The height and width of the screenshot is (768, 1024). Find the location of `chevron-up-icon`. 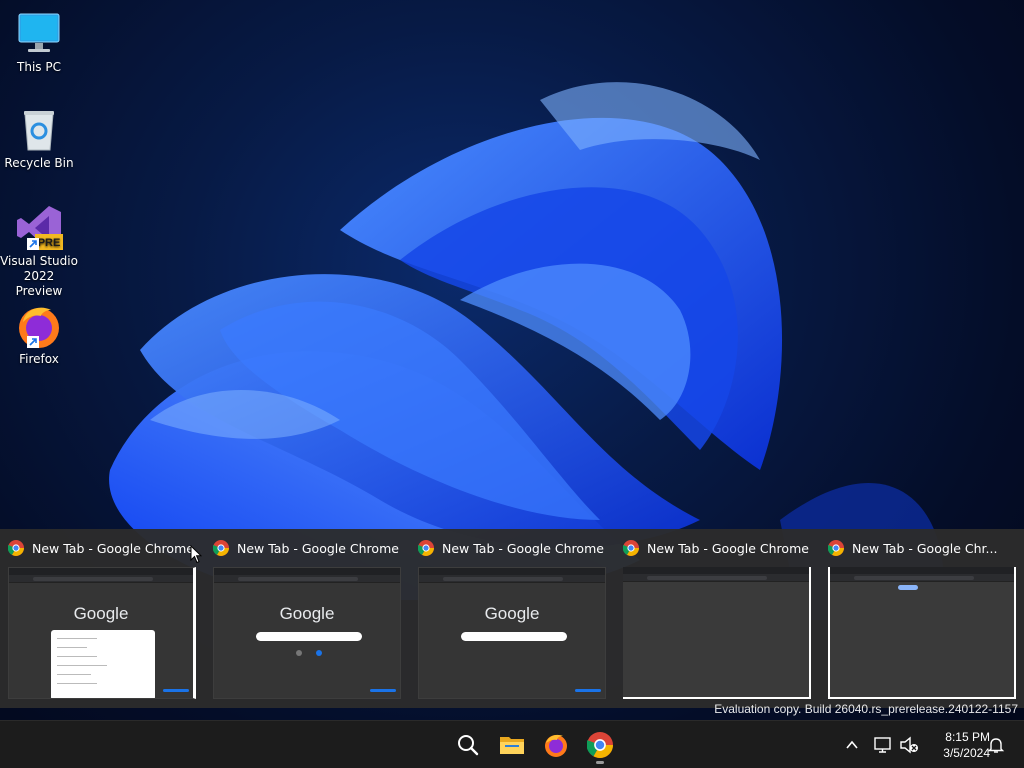

chevron-up-icon is located at coordinates (852, 744).